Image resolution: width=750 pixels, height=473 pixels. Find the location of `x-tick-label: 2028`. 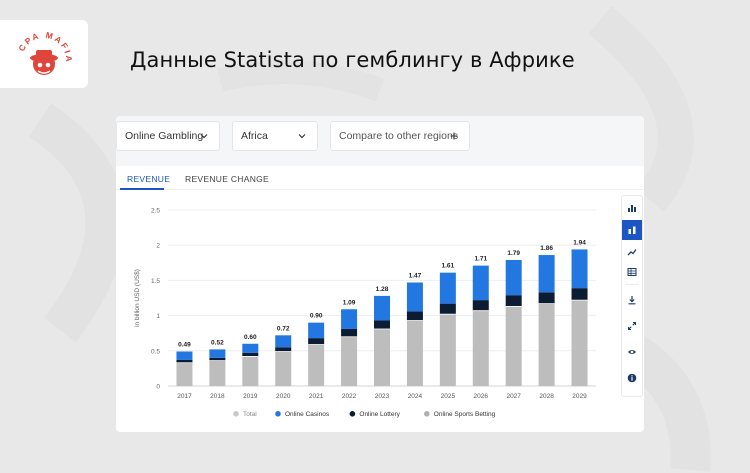

x-tick-label: 2028 is located at coordinates (546, 396).